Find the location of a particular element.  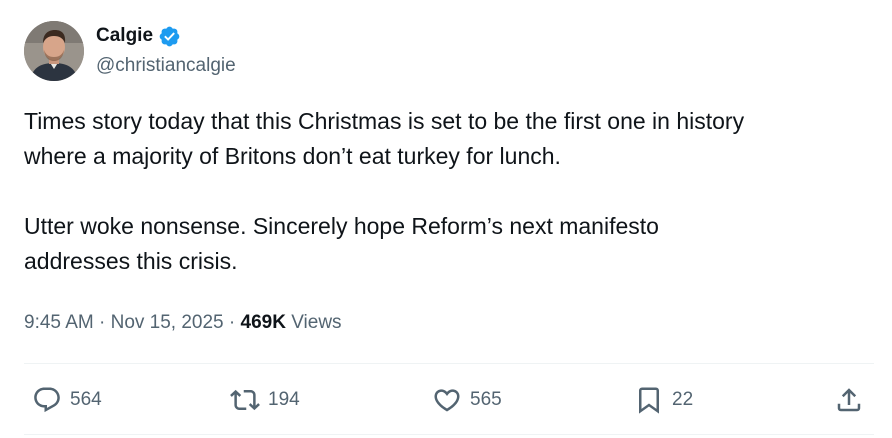

author-name-row: Calgie is located at coordinates (166, 36).